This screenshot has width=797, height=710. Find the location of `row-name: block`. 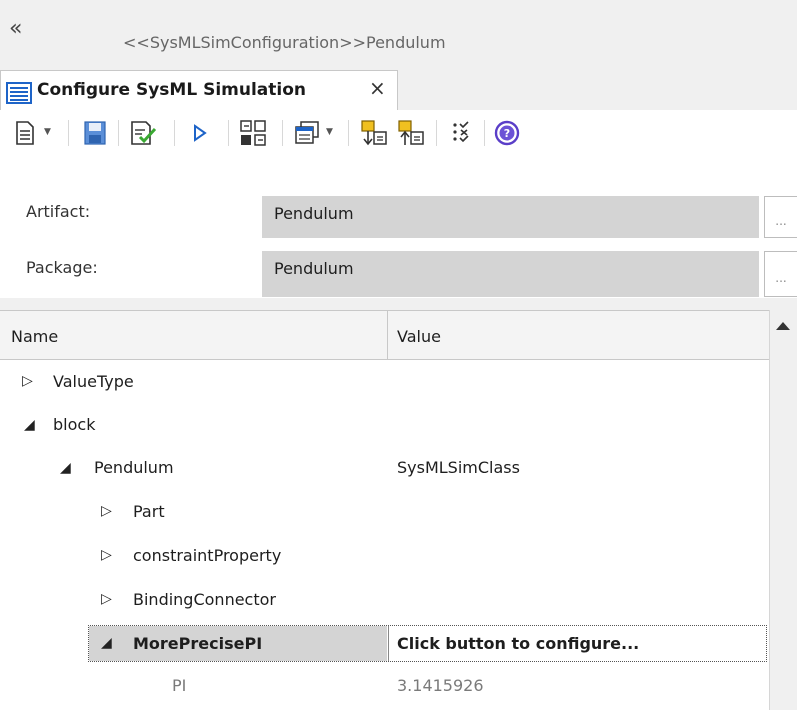

row-name: block is located at coordinates (74, 424).